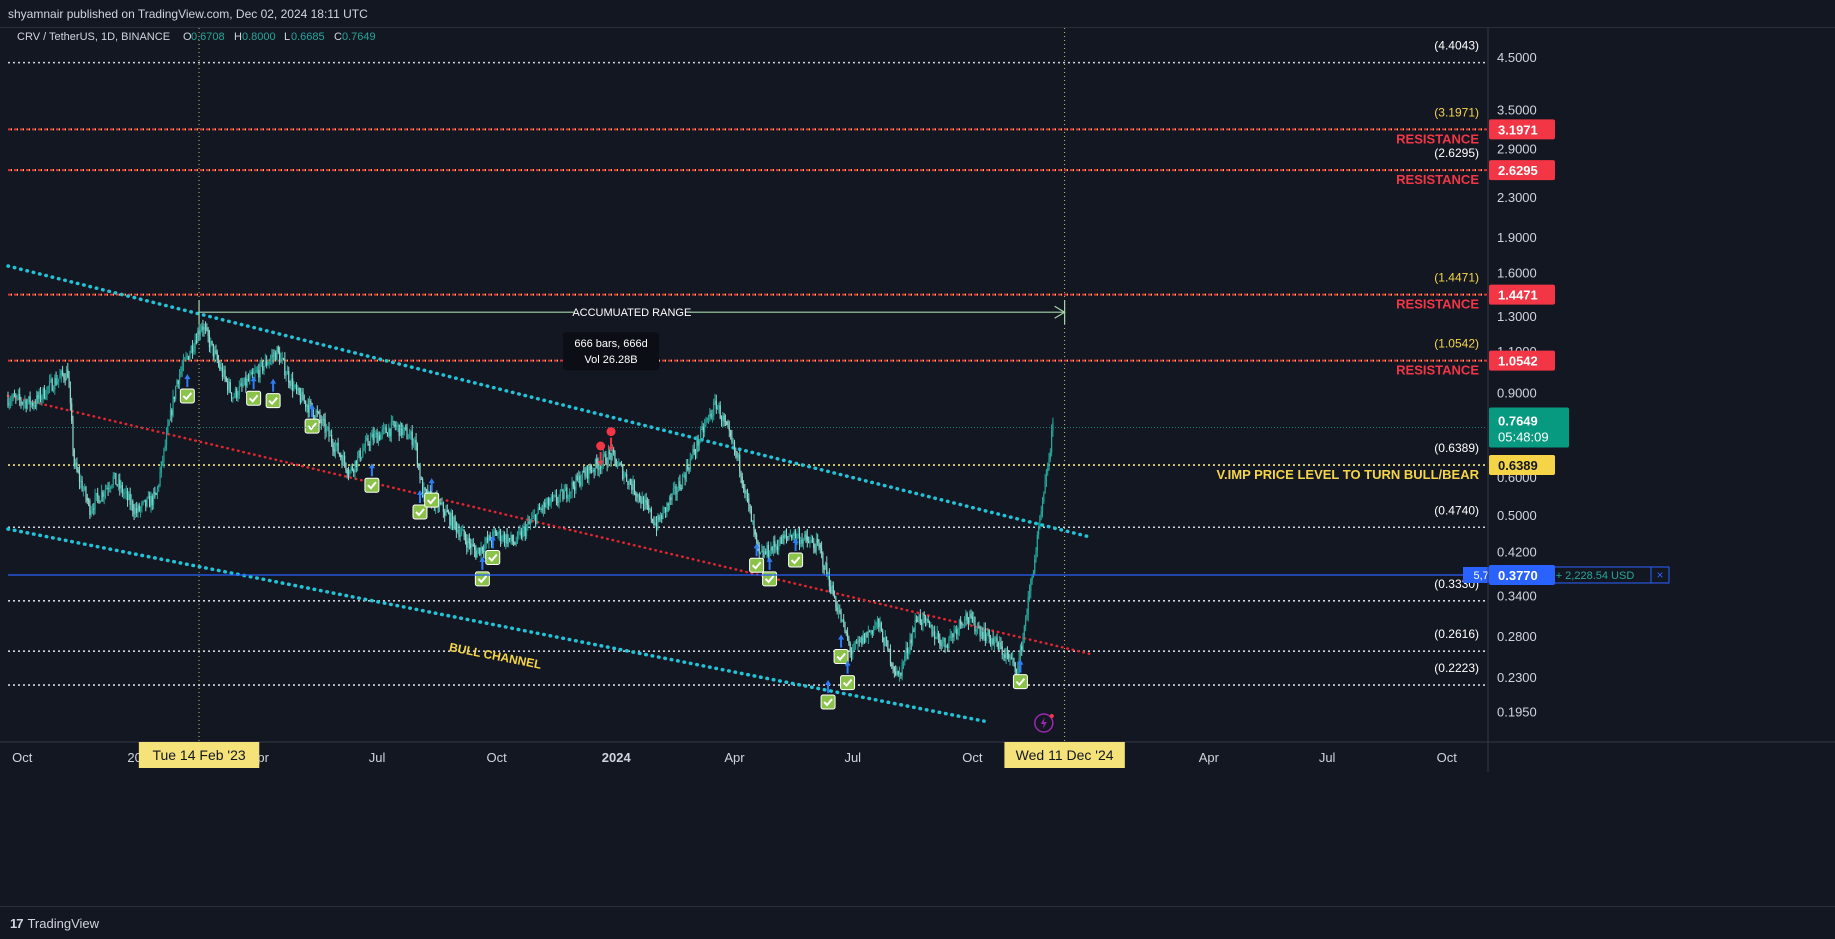 This screenshot has width=1835, height=939. I want to click on date-marker-label: Wed 11 Dec '24, so click(1065, 755).